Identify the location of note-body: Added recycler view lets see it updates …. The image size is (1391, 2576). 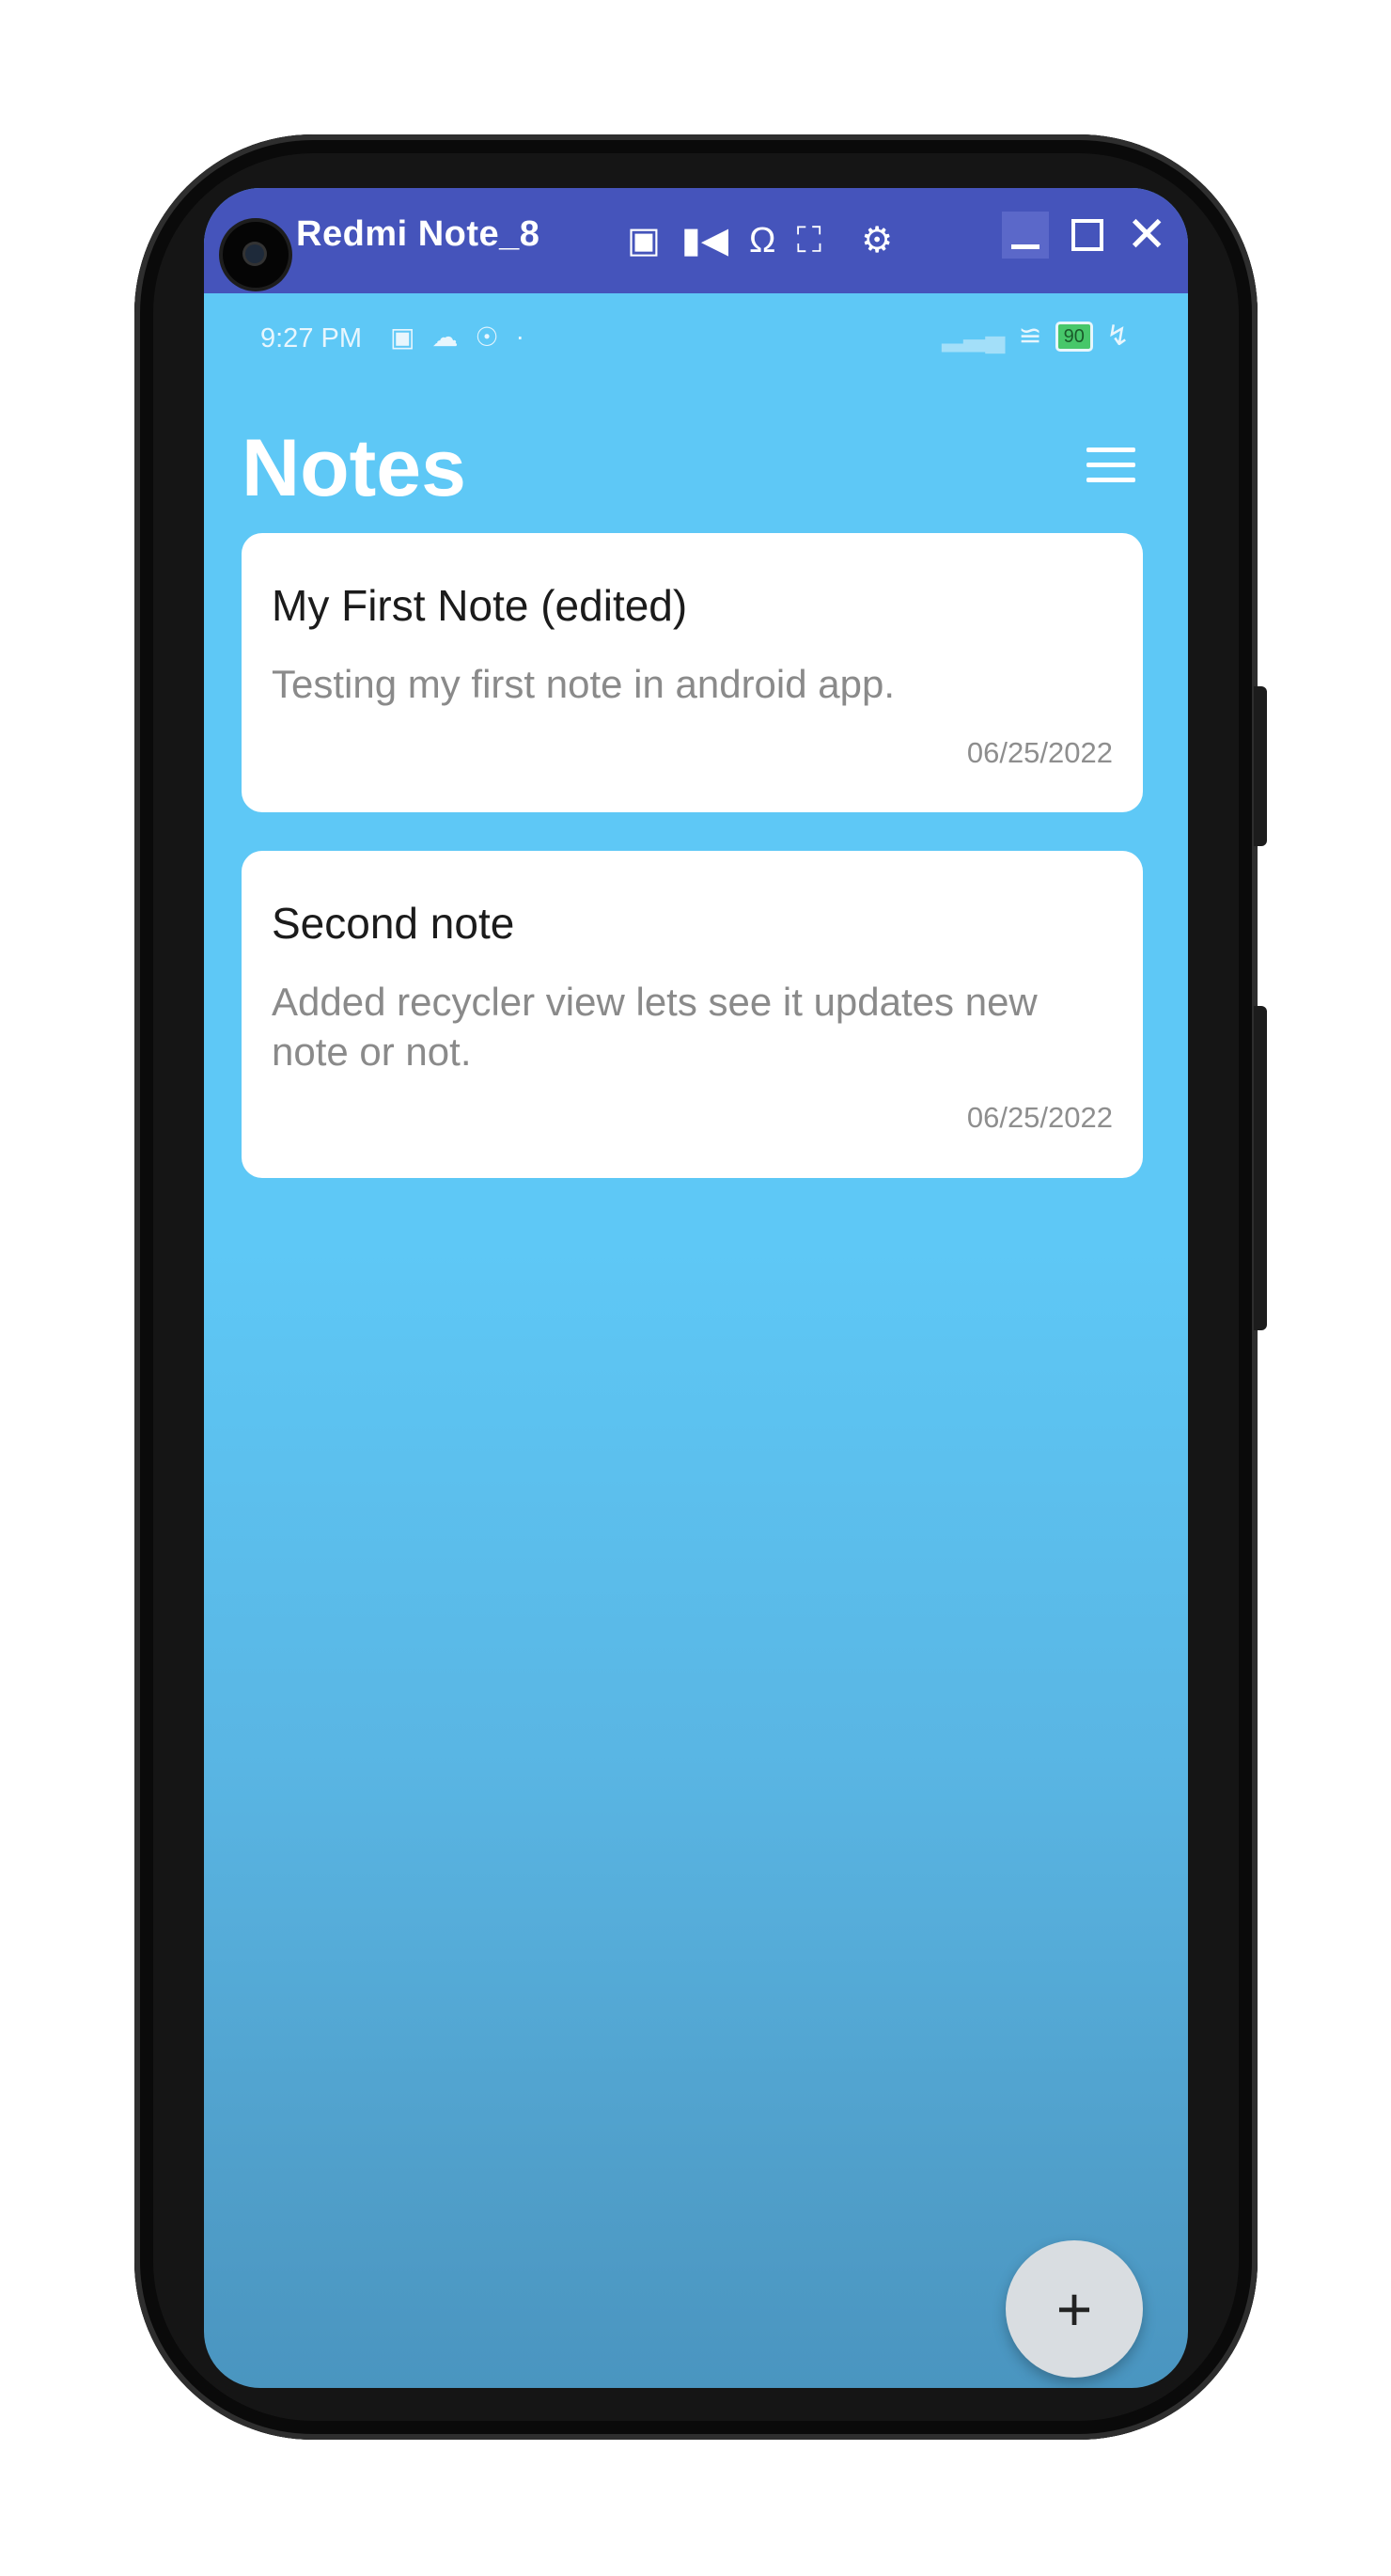
(655, 1027).